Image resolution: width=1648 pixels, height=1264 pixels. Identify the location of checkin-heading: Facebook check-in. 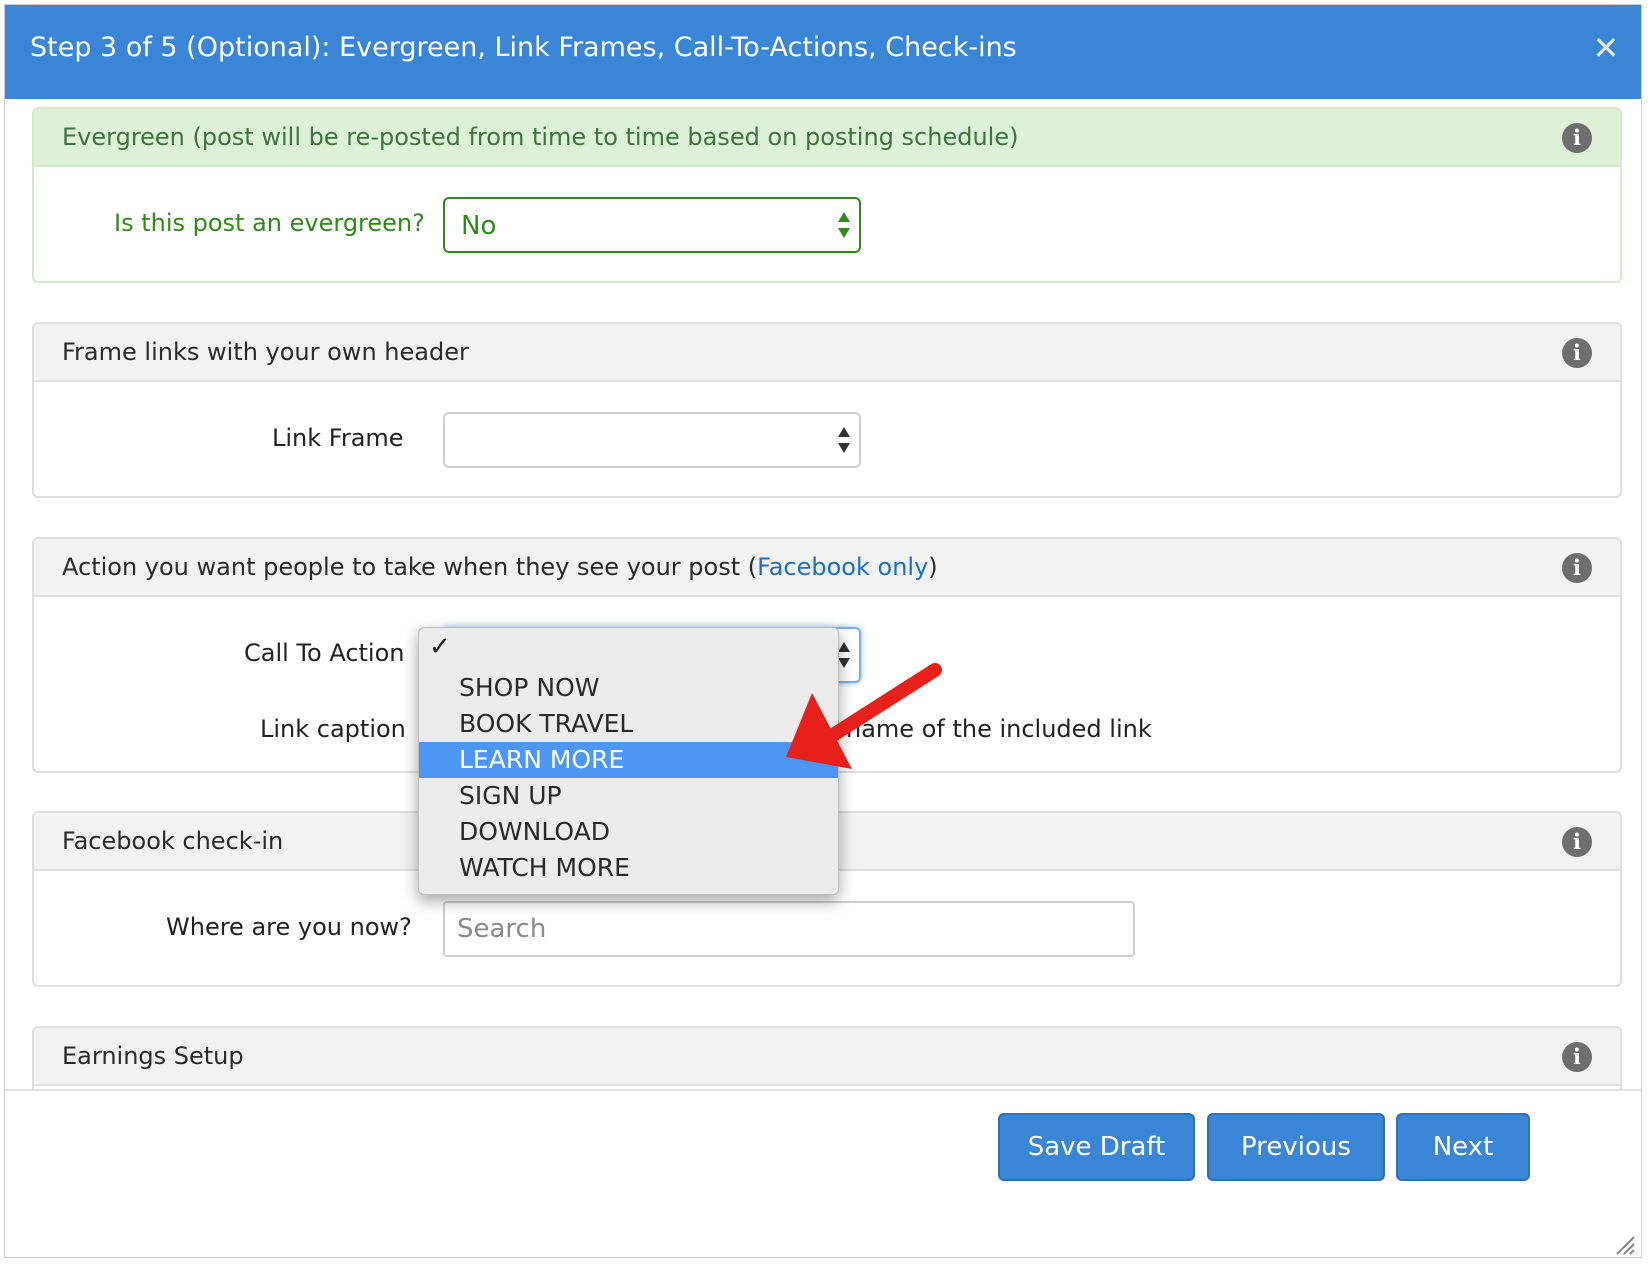
(173, 841).